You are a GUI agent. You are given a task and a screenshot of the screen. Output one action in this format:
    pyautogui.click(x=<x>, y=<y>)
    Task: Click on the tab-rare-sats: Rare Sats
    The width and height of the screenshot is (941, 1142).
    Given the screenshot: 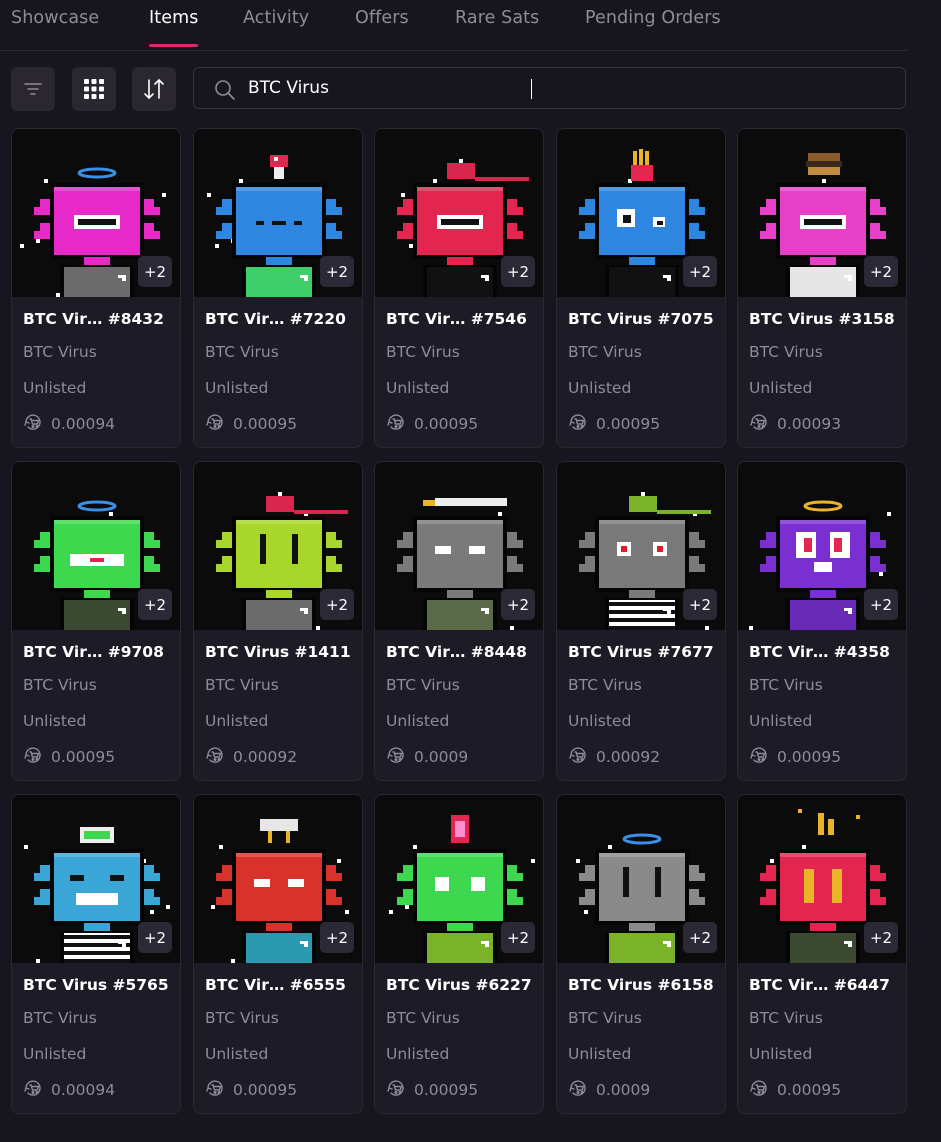 What is the action you would take?
    pyautogui.click(x=497, y=18)
    